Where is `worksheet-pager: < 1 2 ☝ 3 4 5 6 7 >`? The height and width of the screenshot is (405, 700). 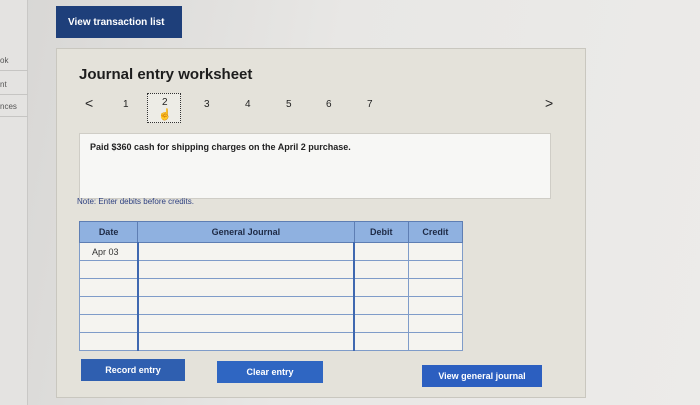 worksheet-pager: < 1 2 ☝ 3 4 5 6 7 > is located at coordinates (329, 109).